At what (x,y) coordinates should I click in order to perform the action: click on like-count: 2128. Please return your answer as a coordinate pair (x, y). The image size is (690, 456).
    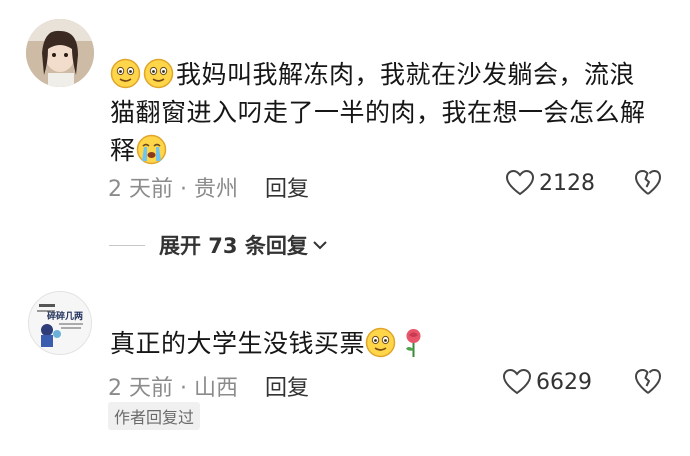
    Looking at the image, I should click on (567, 183).